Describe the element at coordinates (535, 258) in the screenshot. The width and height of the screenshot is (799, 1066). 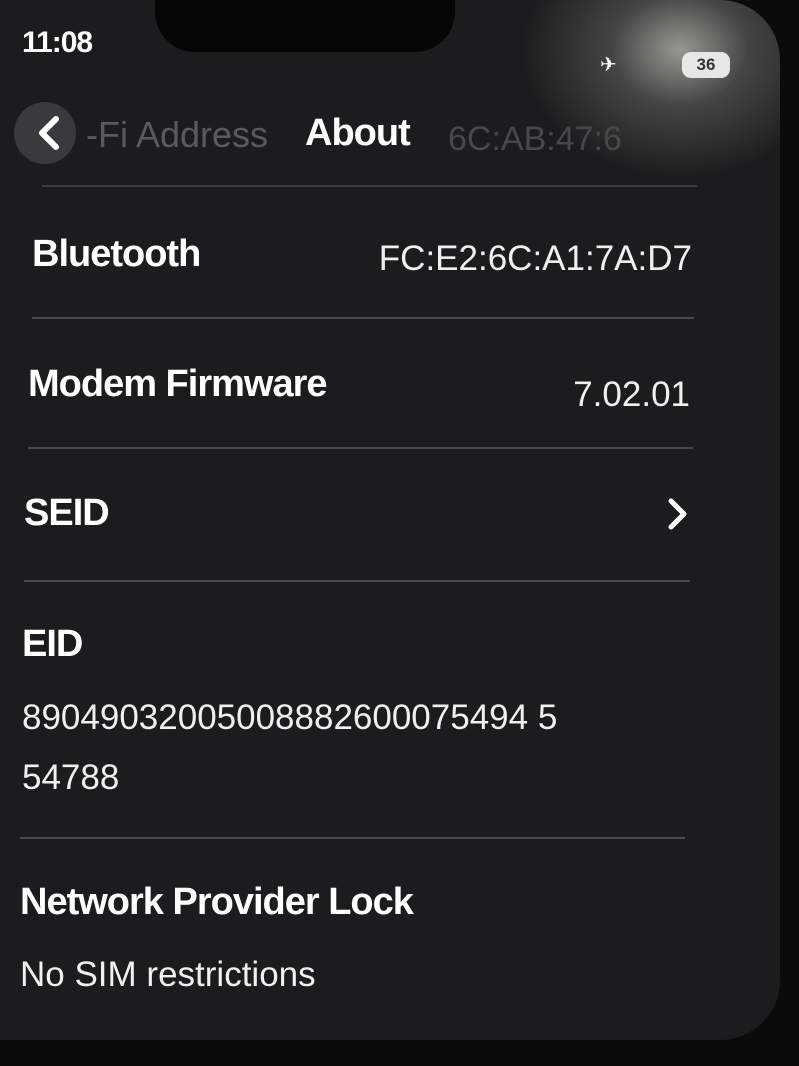
I see `bluetooth-value: FC:E2:6C:A1:7A:D7` at that location.